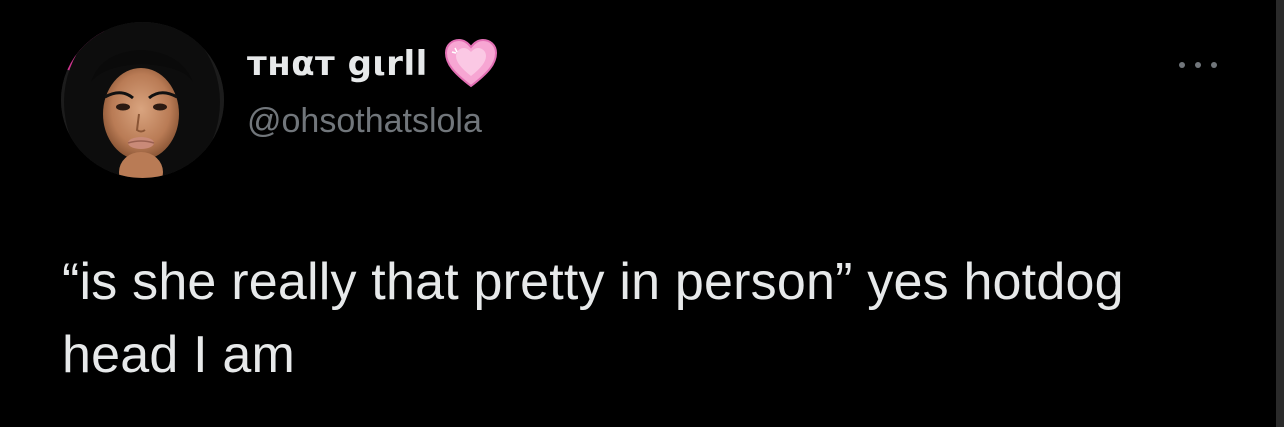  I want to click on display-name: тнαт gιrll, so click(337, 64).